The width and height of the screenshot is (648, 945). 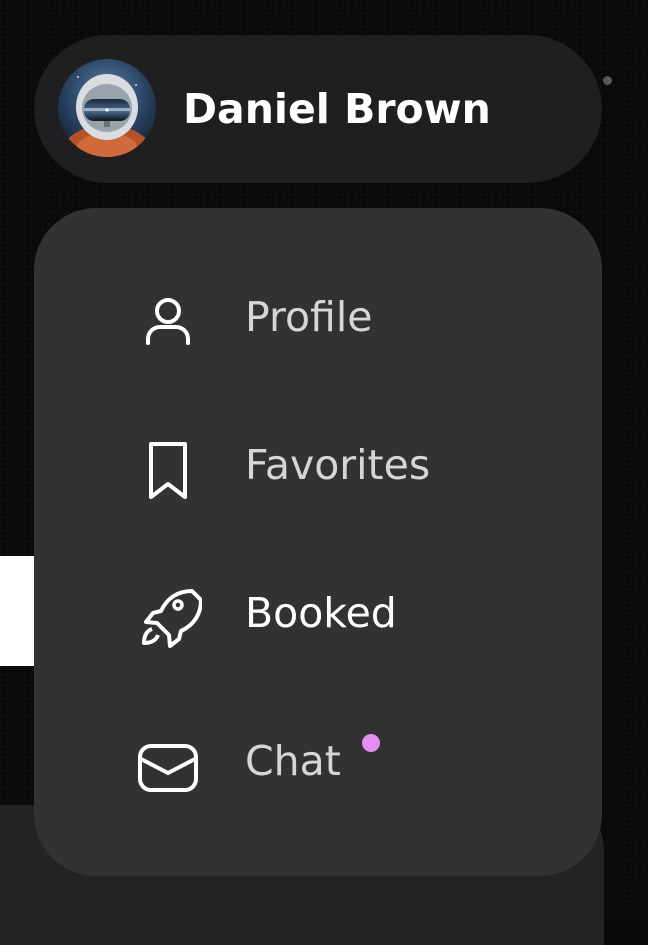 I want to click on user-account-button: Daniel Brown, so click(x=318, y=109).